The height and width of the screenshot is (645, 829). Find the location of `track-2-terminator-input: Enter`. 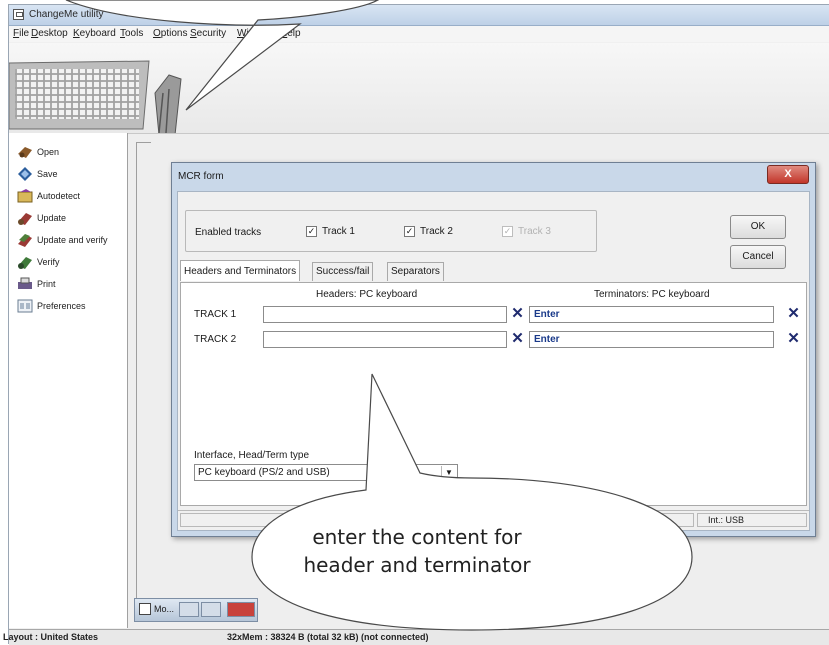

track-2-terminator-input: Enter is located at coordinates (651, 339).